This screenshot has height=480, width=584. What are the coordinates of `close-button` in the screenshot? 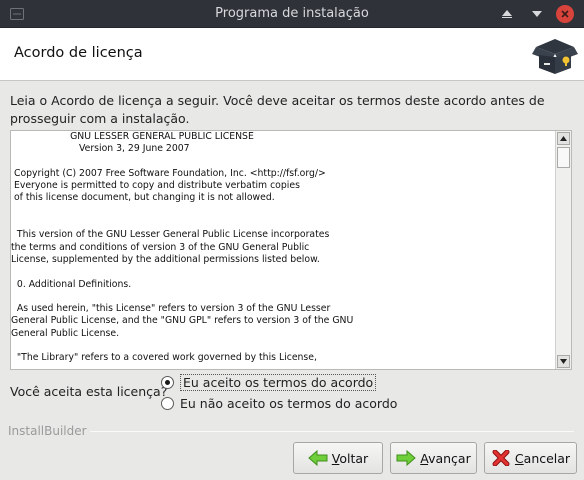 It's located at (565, 14).